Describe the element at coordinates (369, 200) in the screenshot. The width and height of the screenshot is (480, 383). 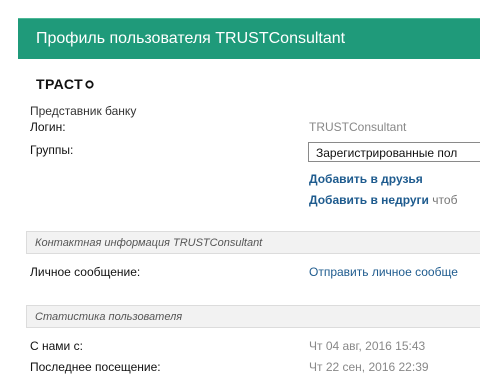
I see `add-foe-link: Добавить в недруги` at that location.